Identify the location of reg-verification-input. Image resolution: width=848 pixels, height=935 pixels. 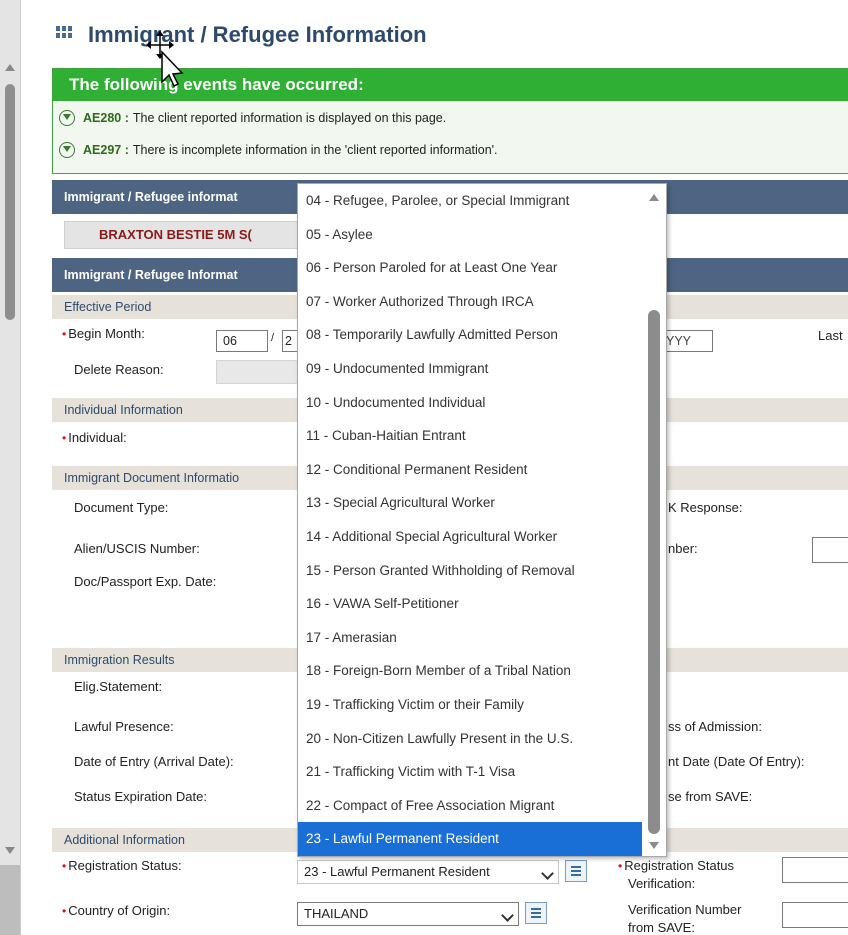
(815, 870).